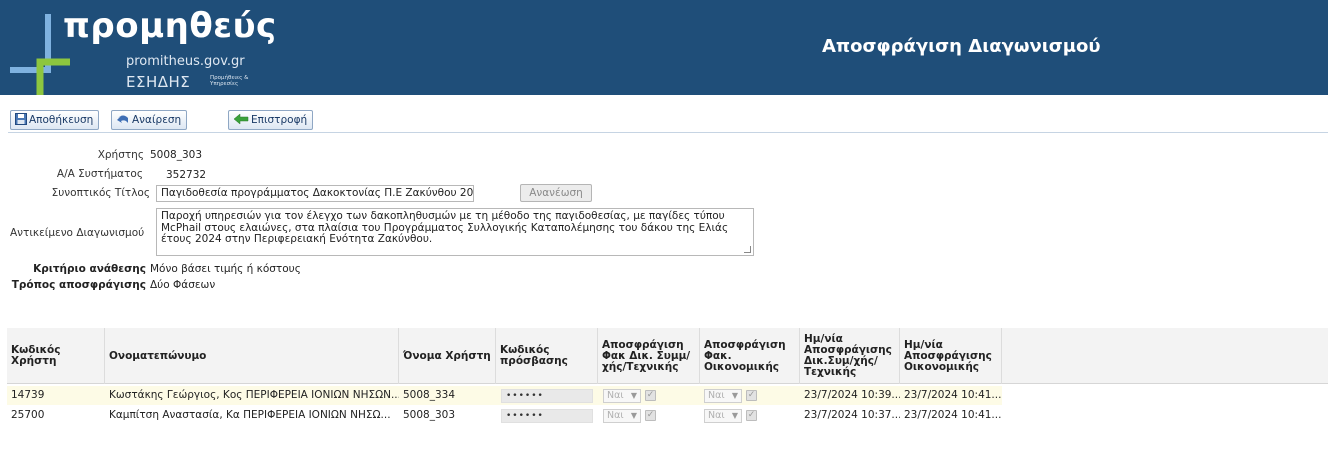 This screenshot has height=456, width=1328. Describe the element at coordinates (429, 395) in the screenshot. I see `cell-username: 5008_334` at that location.